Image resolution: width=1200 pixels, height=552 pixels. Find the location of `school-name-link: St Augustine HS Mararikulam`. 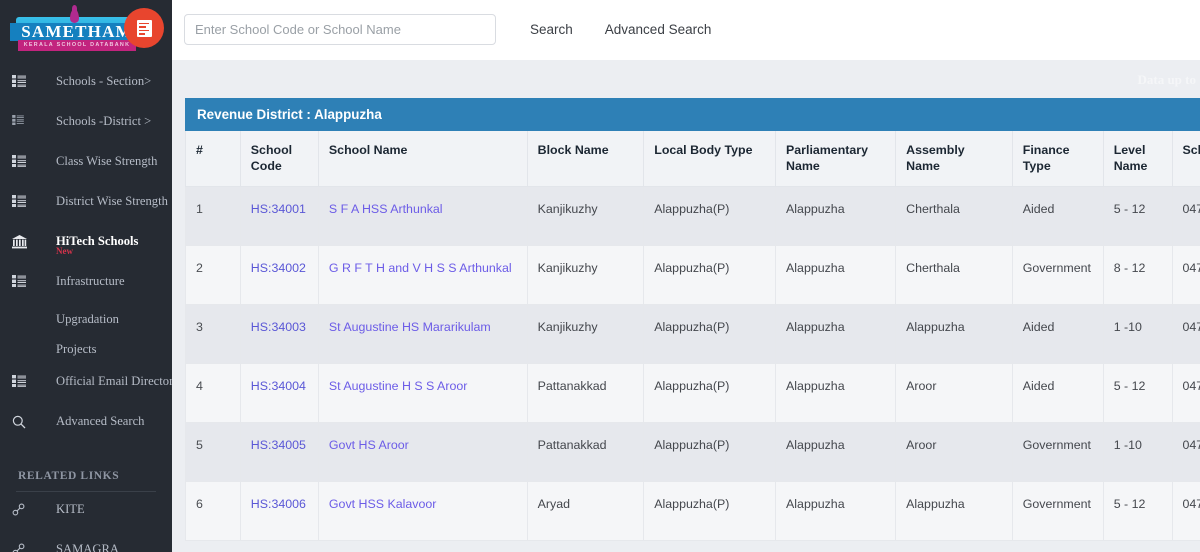

school-name-link: St Augustine HS Mararikulam is located at coordinates (410, 327).